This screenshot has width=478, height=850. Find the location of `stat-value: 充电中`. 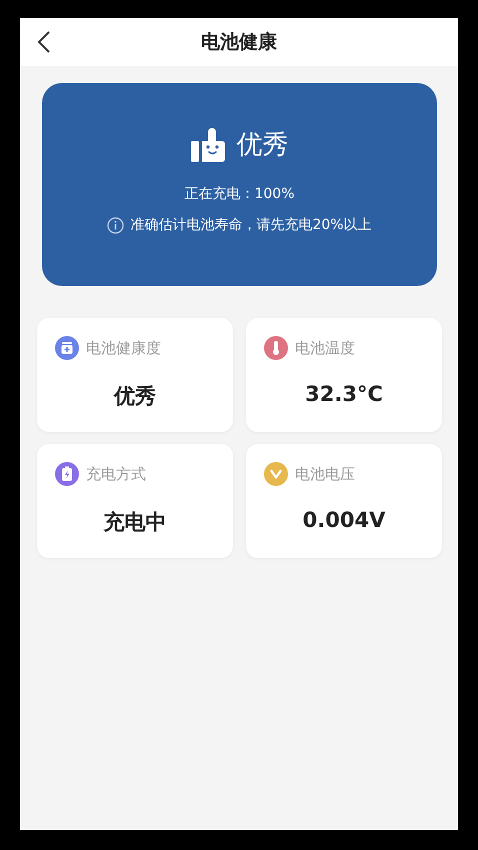

stat-value: 充电中 is located at coordinates (135, 522).